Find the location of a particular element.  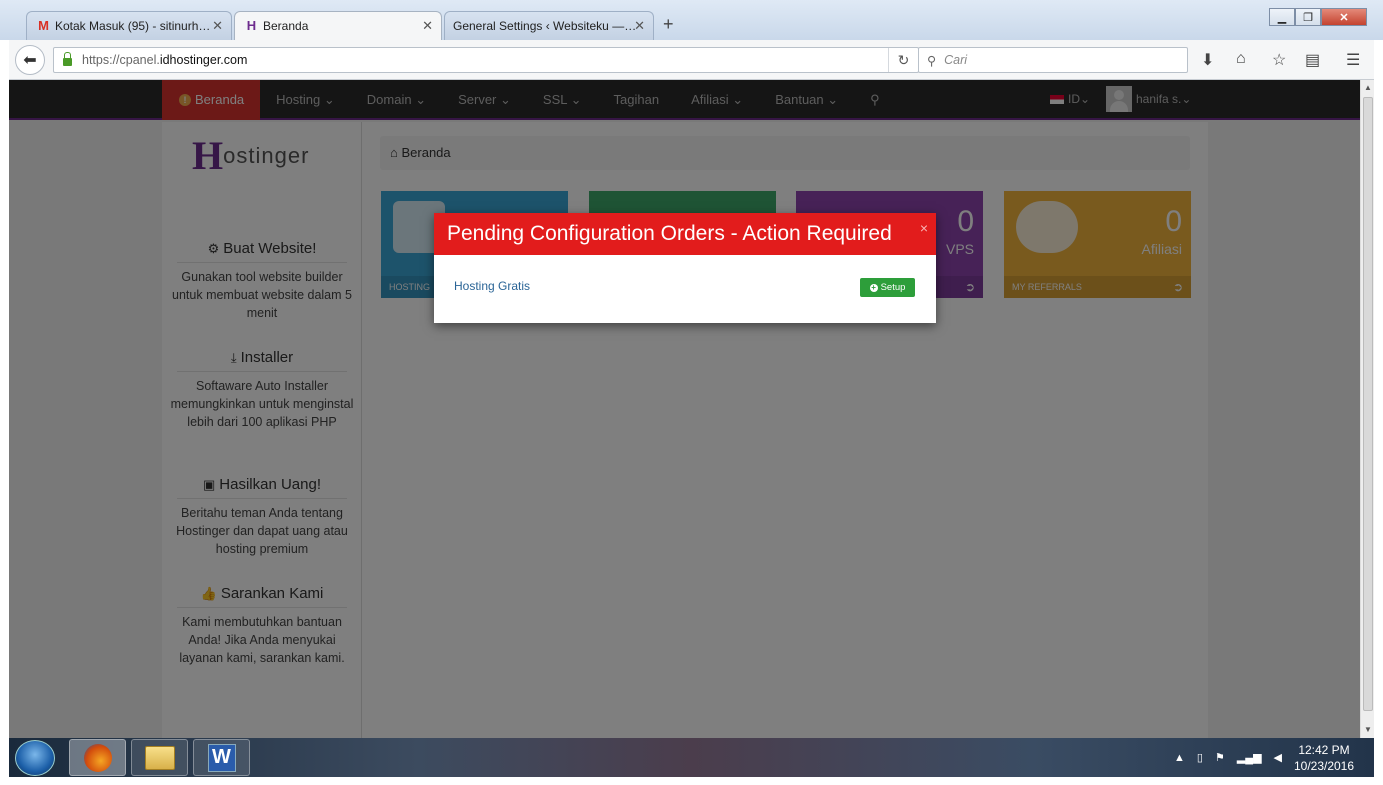

url-text: https://cpanel.idhostinger.com is located at coordinates (165, 60).